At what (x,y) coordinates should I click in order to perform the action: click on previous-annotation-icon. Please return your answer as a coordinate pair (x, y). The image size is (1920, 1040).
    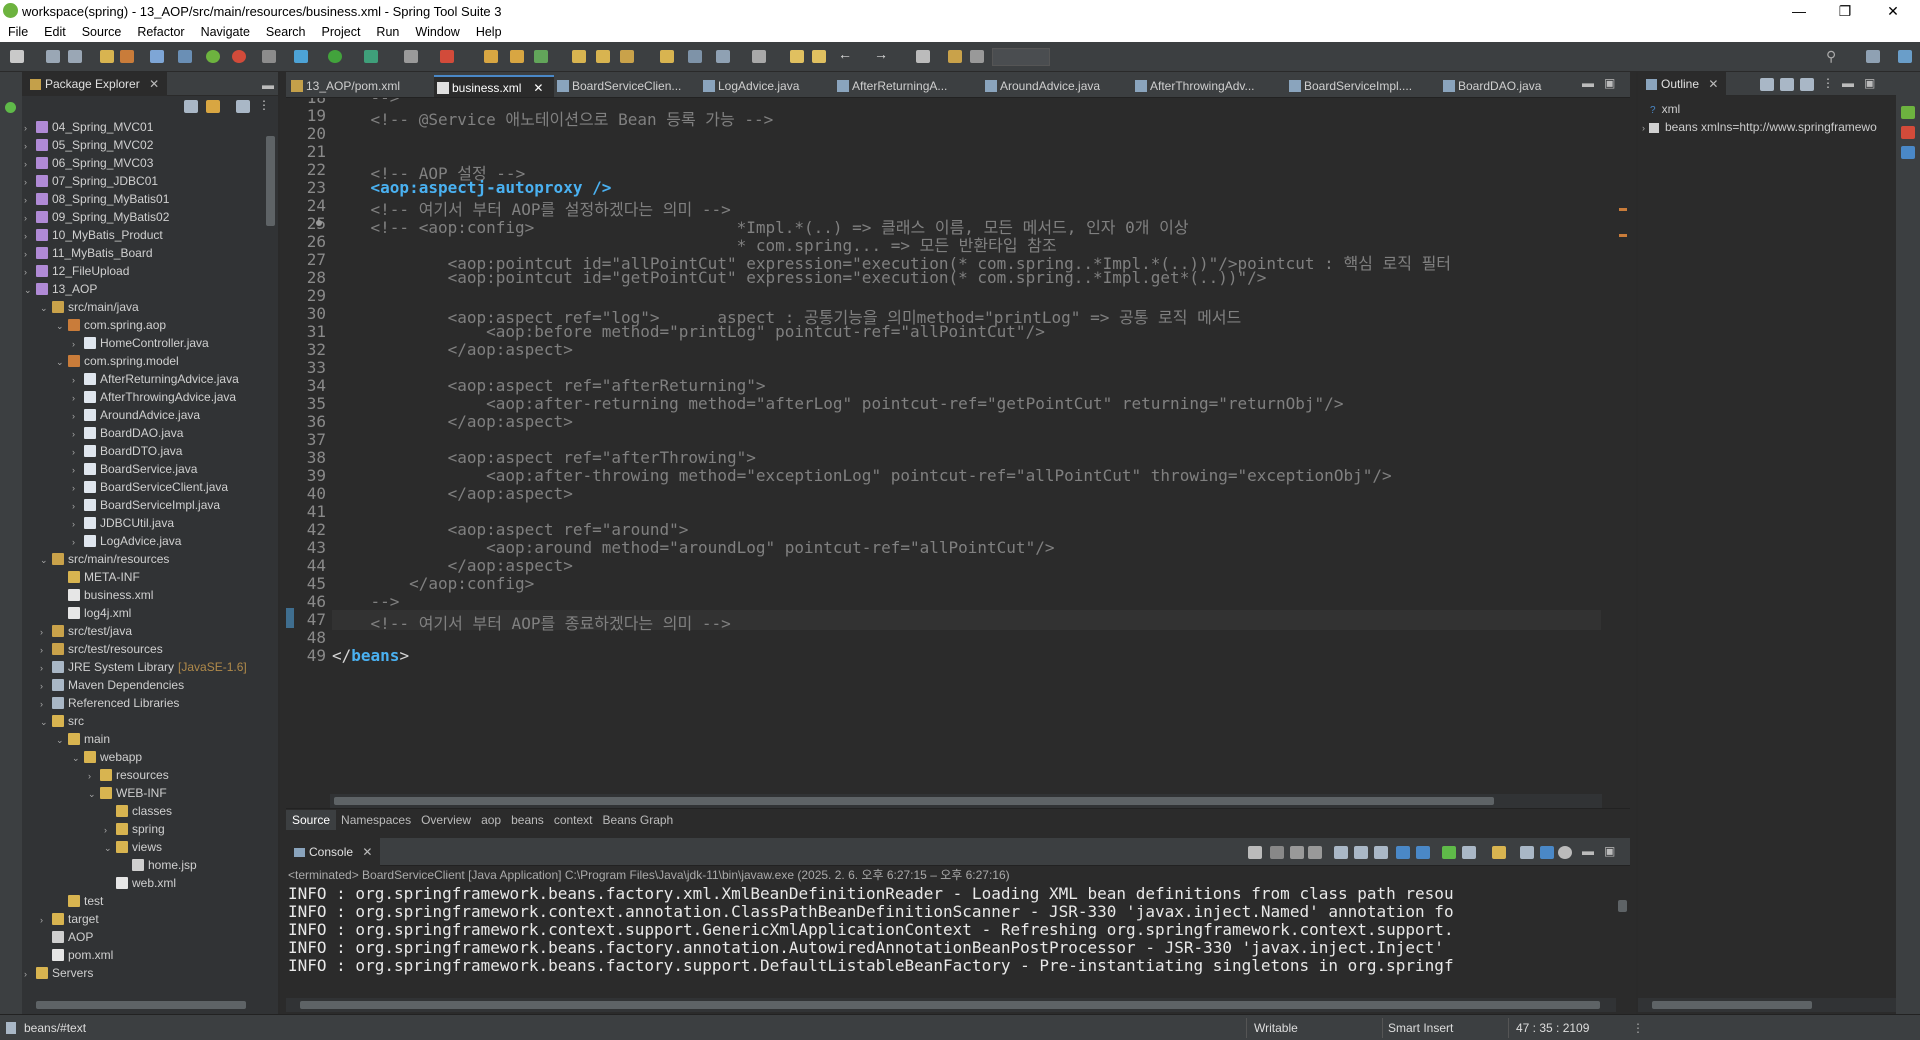
    Looking at the image, I should click on (759, 56).